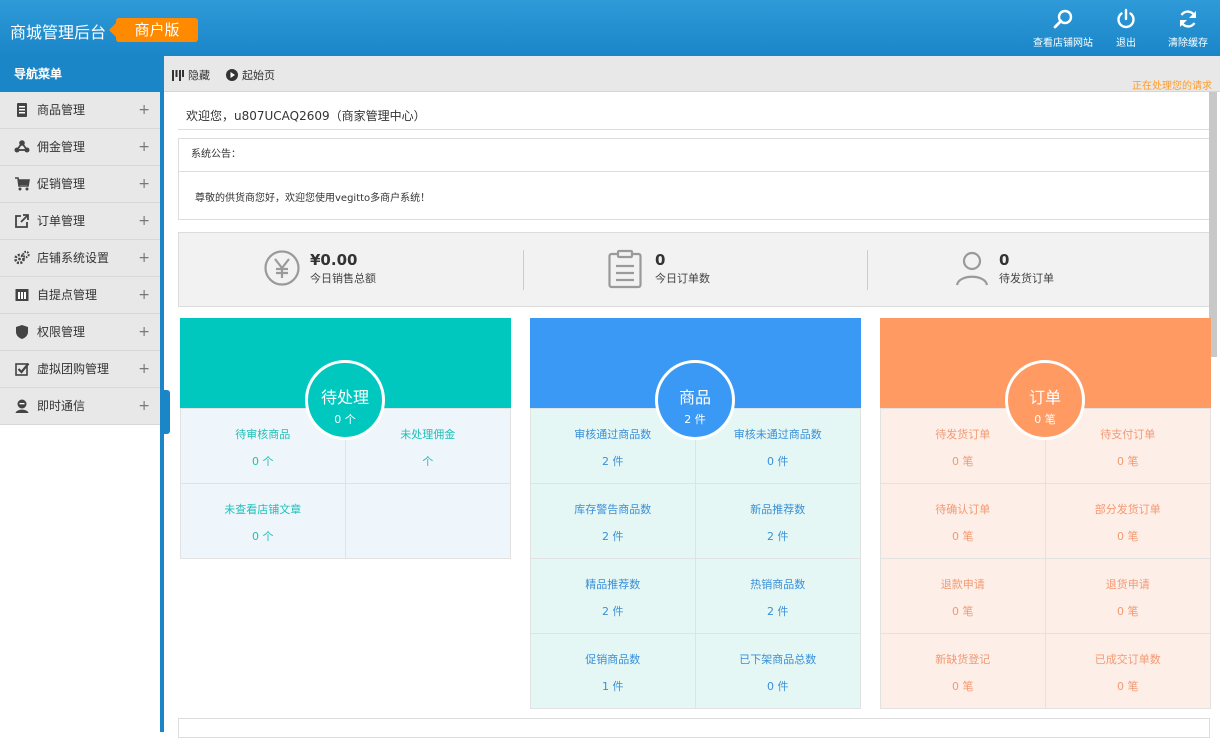 This screenshot has height=738, width=1220. I want to click on stat-value: ¥0.00, so click(334, 260).